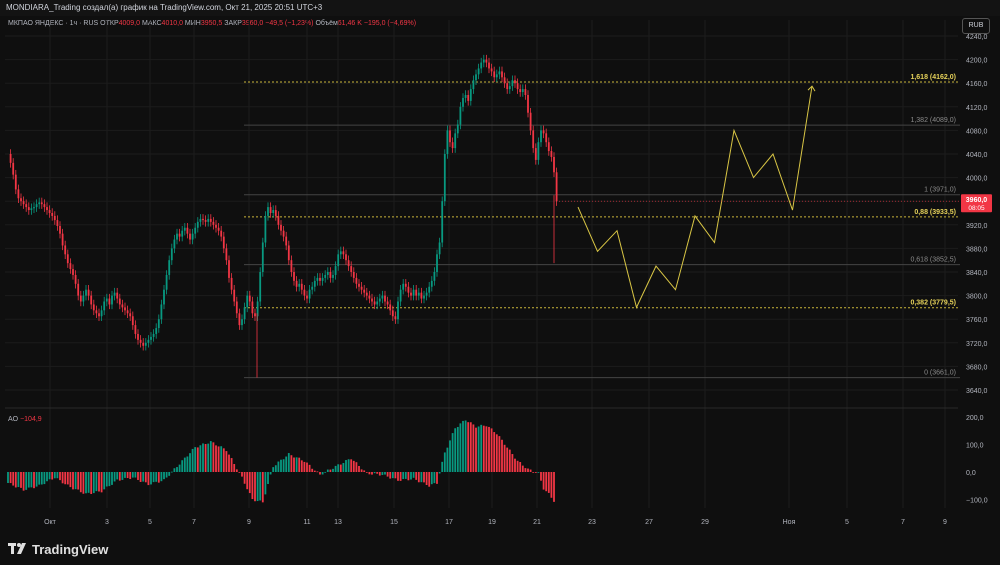 The height and width of the screenshot is (565, 1000). What do you see at coordinates (394, 522) in the screenshot?
I see `time-tick-label: 15` at bounding box center [394, 522].